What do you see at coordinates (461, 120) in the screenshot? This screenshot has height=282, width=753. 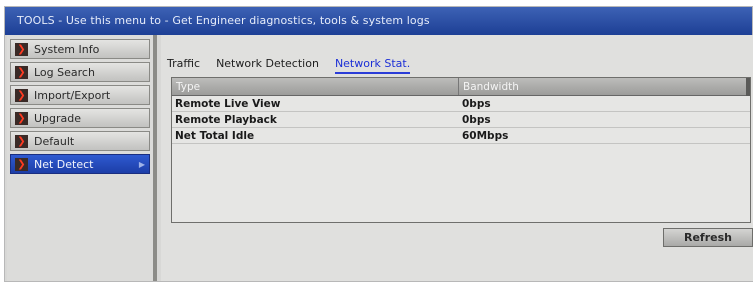 I see `table-row: Remote Playback 0bps` at bounding box center [461, 120].